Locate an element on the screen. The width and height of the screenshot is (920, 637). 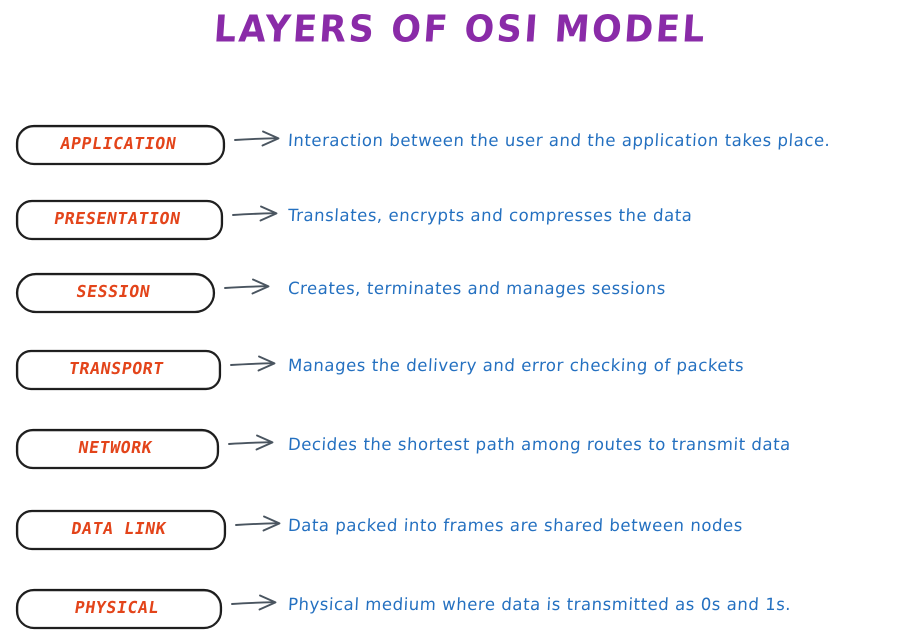
layer-box: SESSION is located at coordinates (115, 293).